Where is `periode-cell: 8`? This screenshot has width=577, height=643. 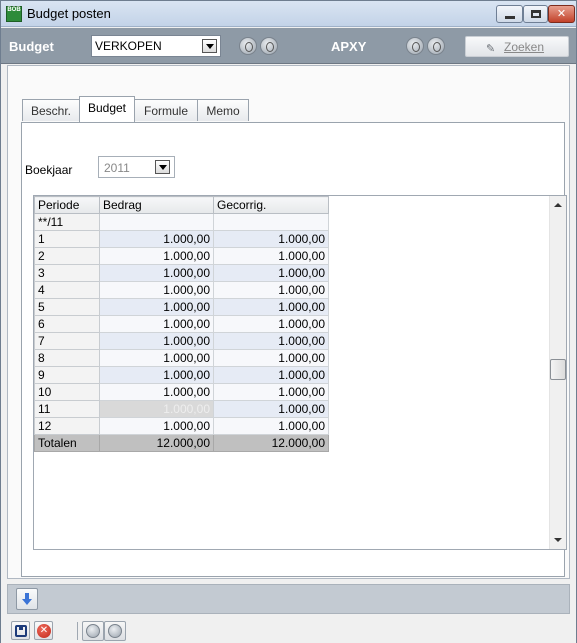 periode-cell: 8 is located at coordinates (67, 358).